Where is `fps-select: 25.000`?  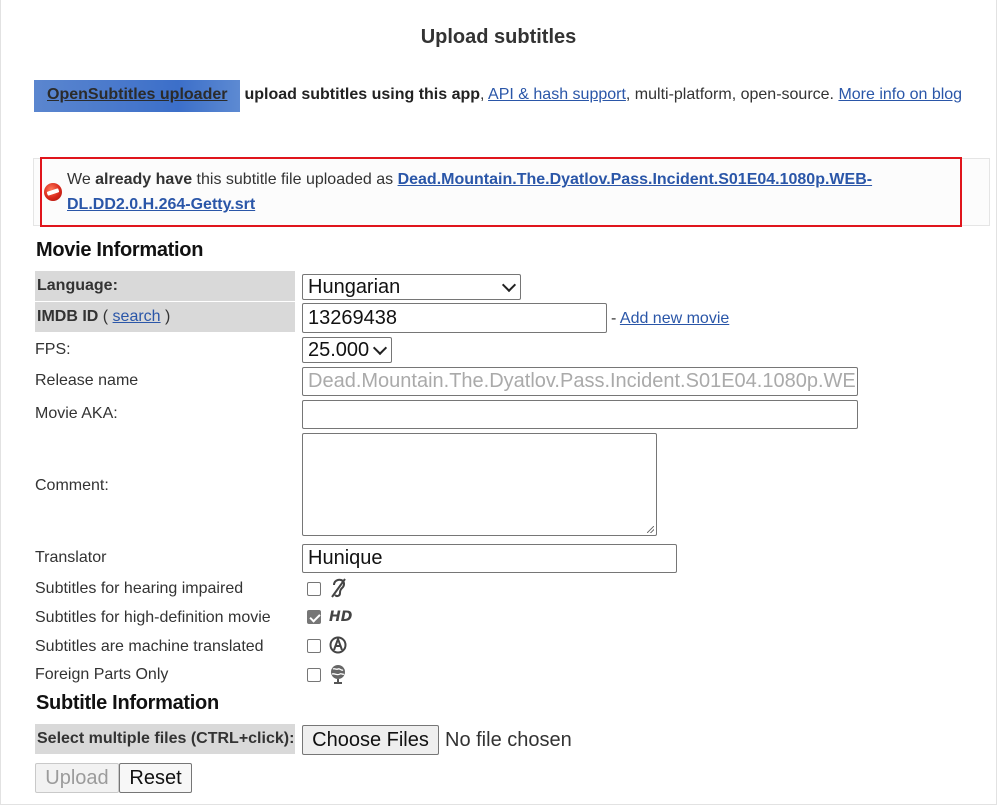
fps-select: 25.000 is located at coordinates (347, 350).